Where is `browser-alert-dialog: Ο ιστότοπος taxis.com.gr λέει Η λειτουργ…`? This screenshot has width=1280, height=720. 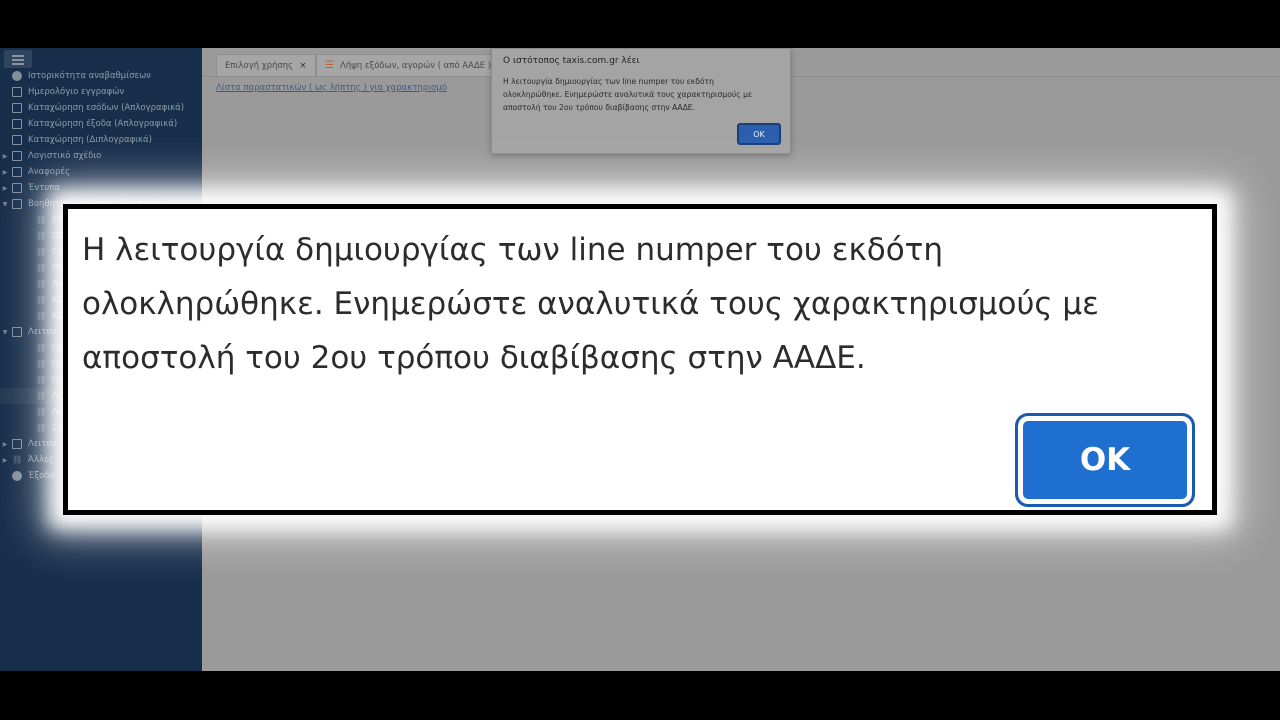
browser-alert-dialog: Ο ιστότοπος taxis.com.gr λέει Η λειτουργ… is located at coordinates (641, 101).